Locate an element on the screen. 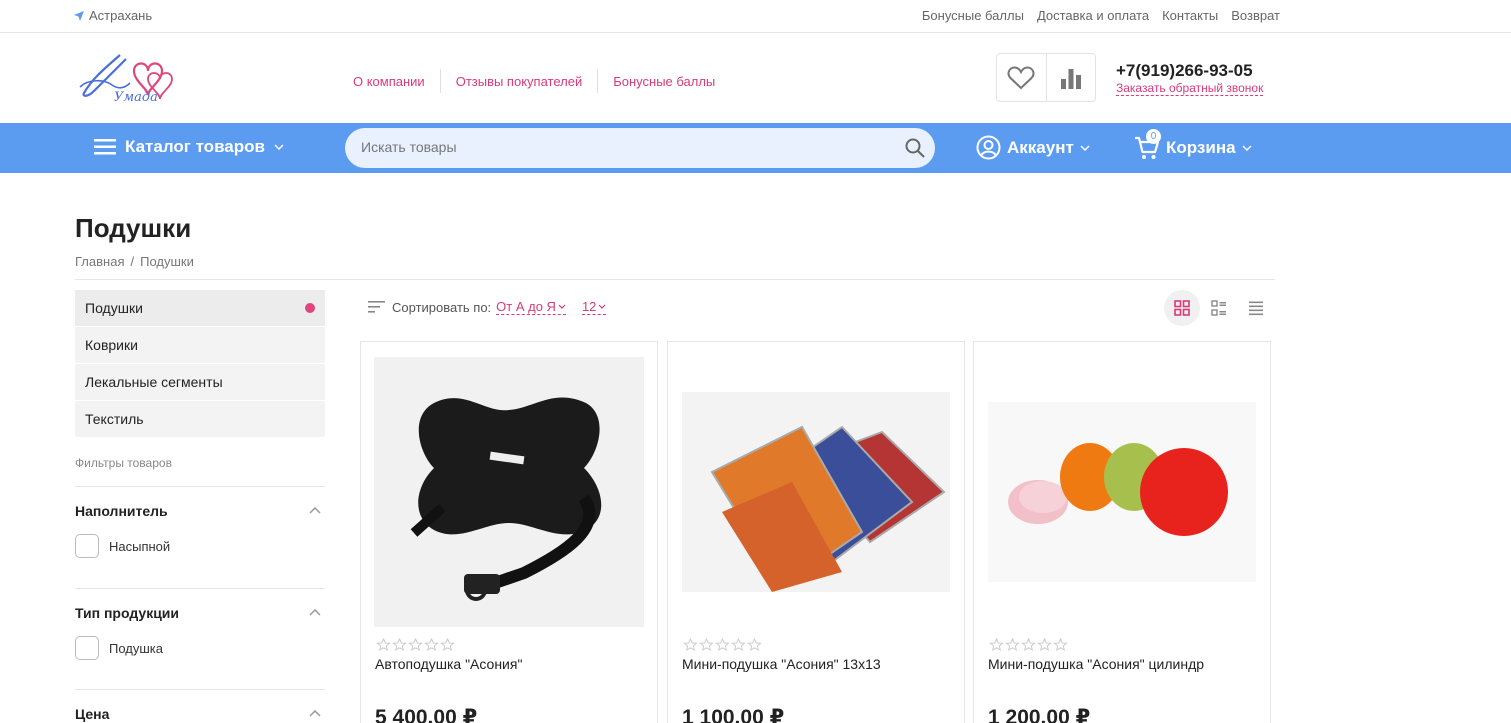  cart-icon-wrap: 0 is located at coordinates (1147, 145).